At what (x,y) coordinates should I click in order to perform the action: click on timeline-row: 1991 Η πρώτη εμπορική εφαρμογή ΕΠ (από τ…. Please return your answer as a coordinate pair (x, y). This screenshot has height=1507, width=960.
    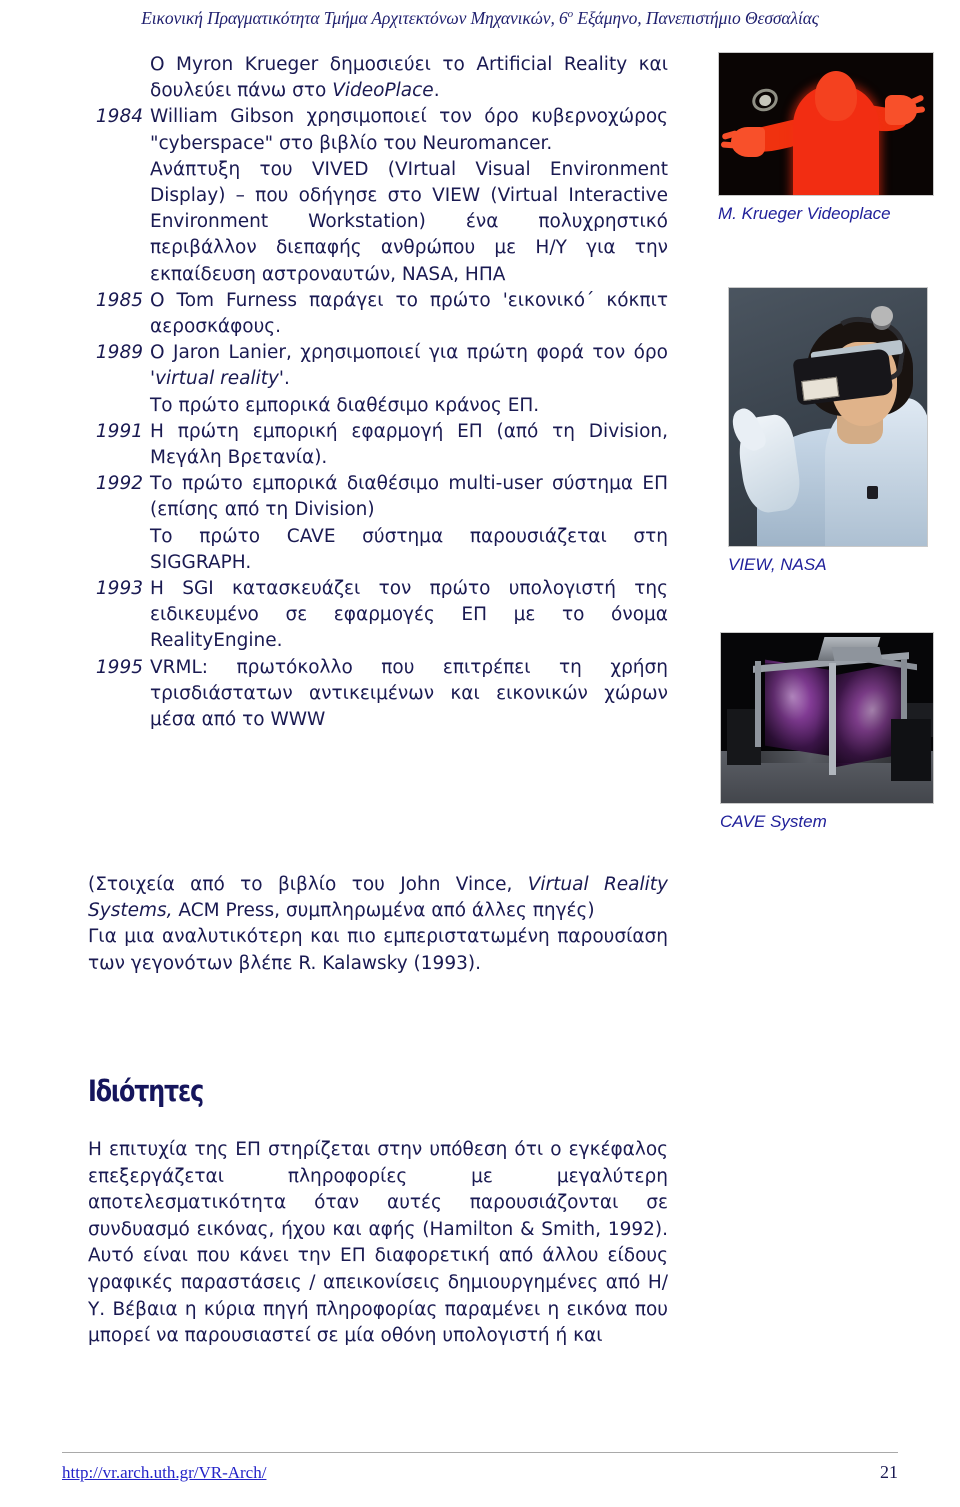
    Looking at the image, I should click on (378, 445).